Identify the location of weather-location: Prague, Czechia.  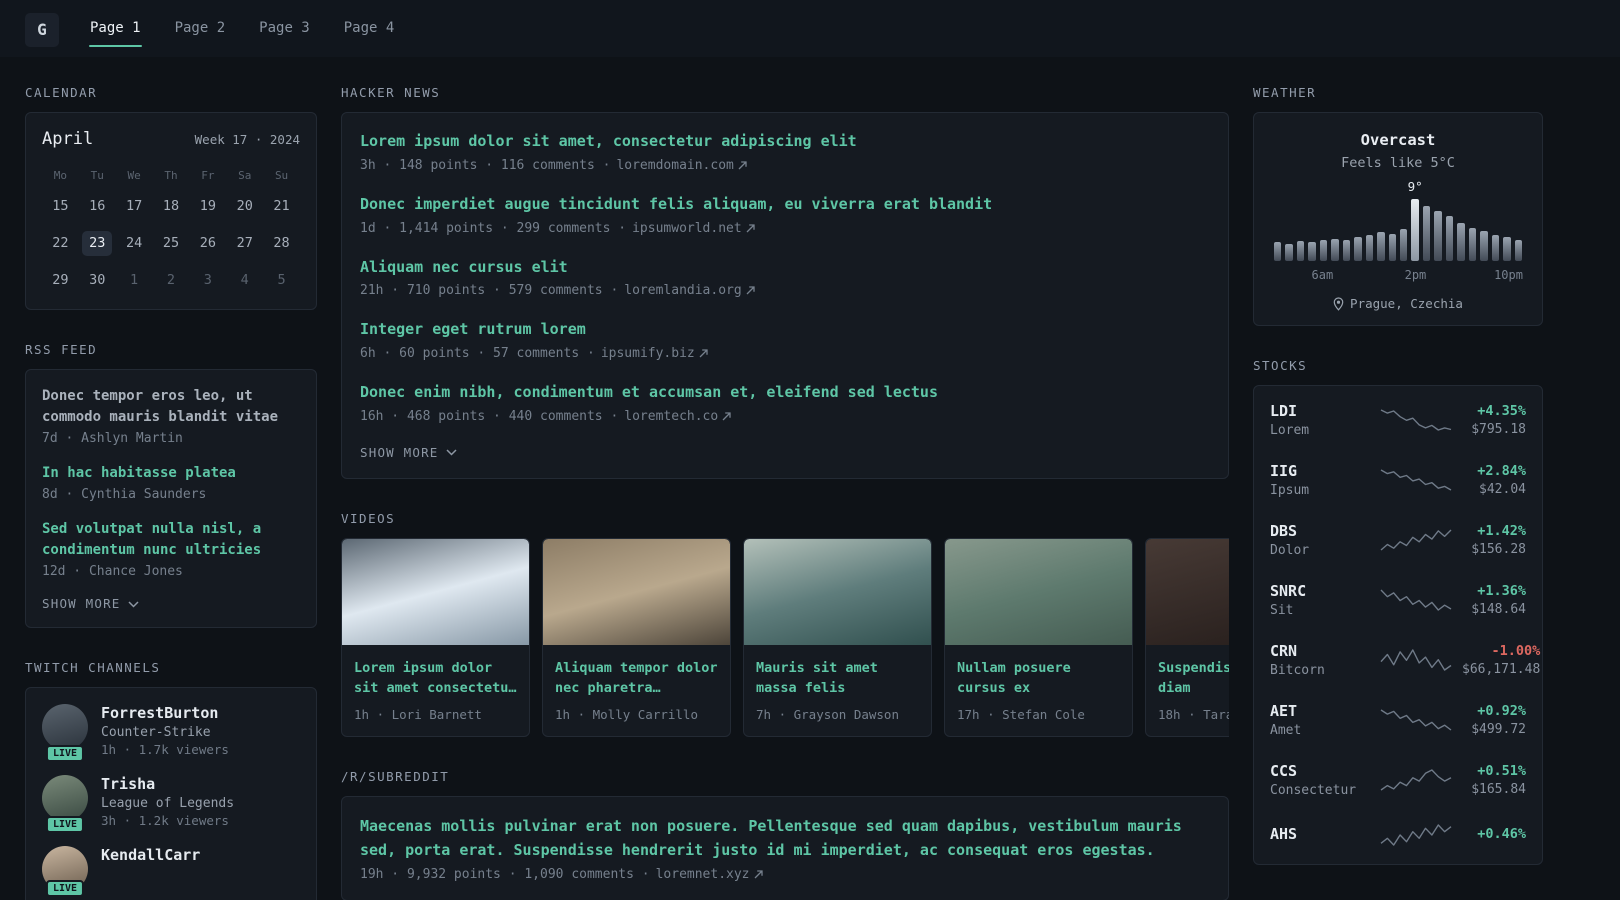
(1398, 303).